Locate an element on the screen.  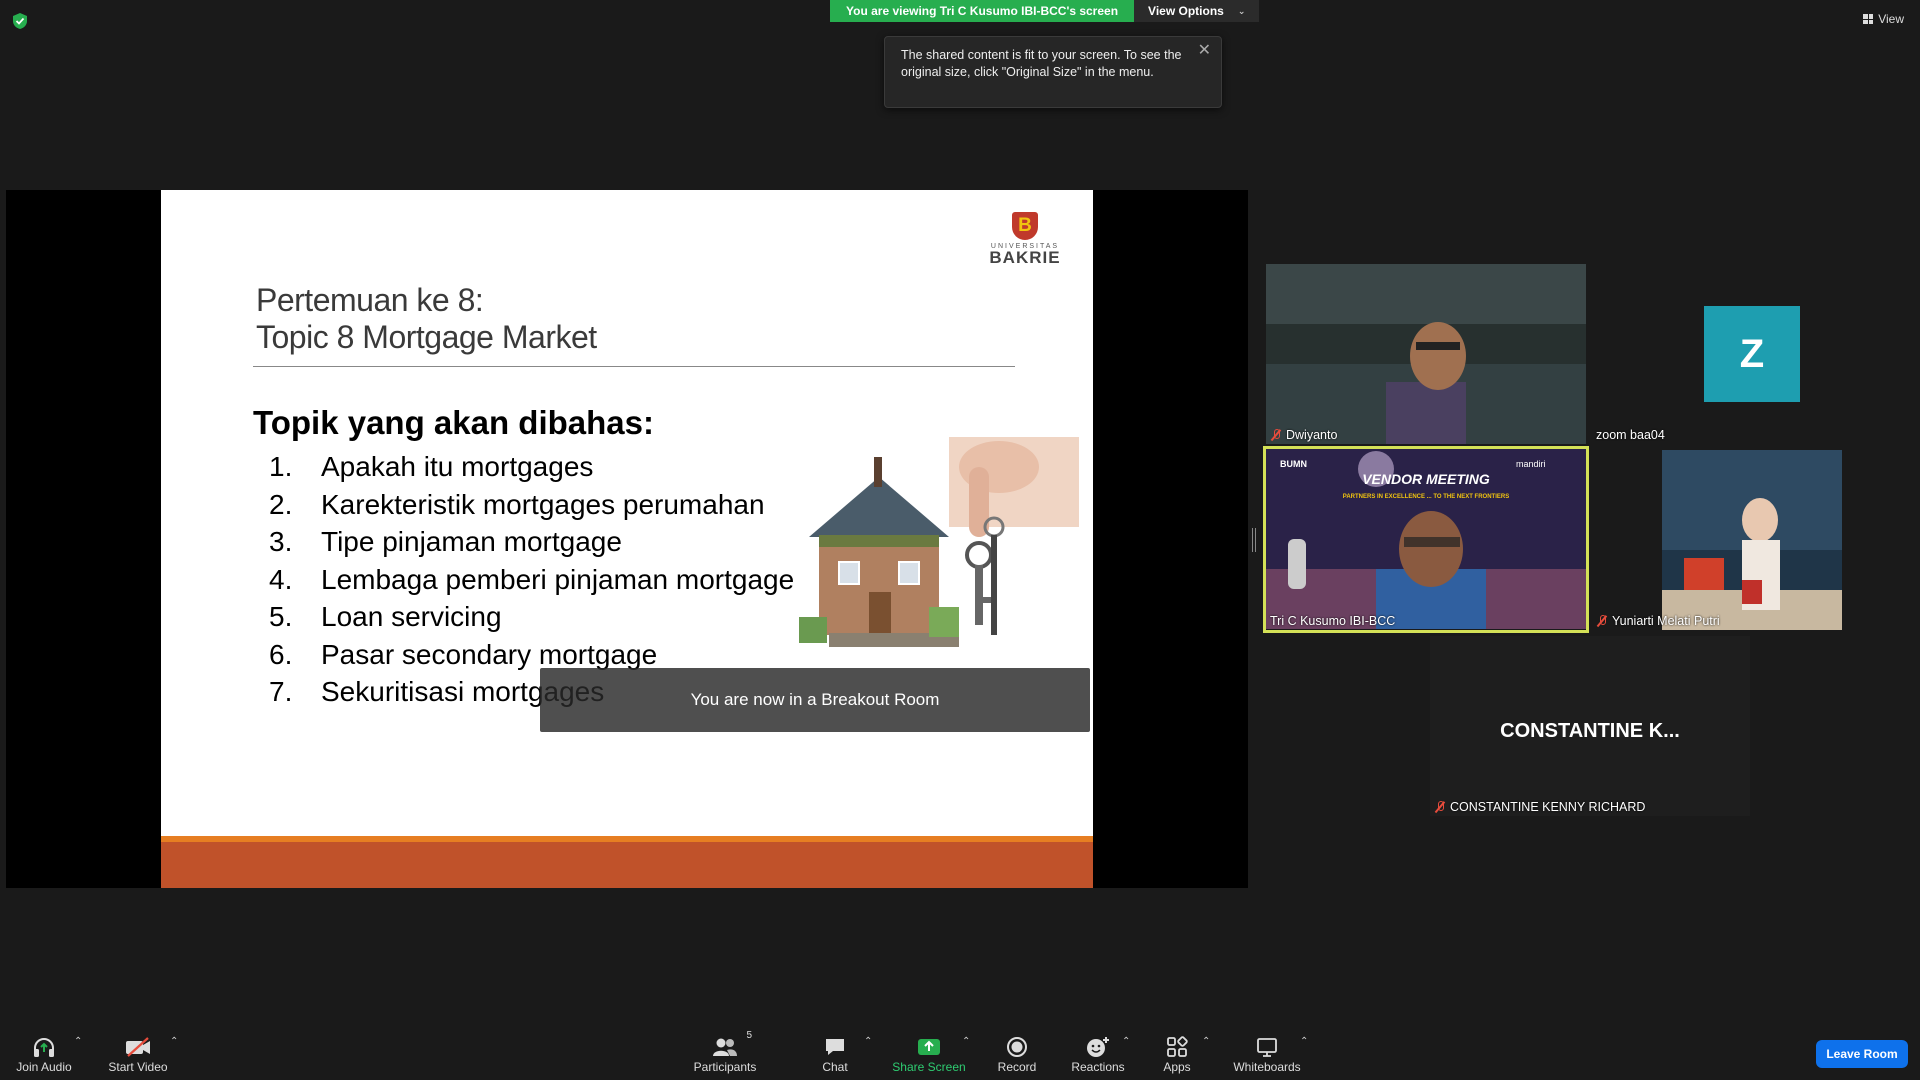
video-tile-yuniarti: Yuniarti Melati Putri is located at coordinates (1752, 540).